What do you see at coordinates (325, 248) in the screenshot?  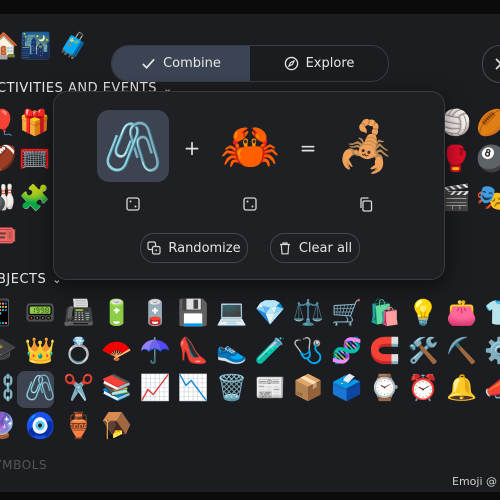 I see `clear-all-label: Clear all` at bounding box center [325, 248].